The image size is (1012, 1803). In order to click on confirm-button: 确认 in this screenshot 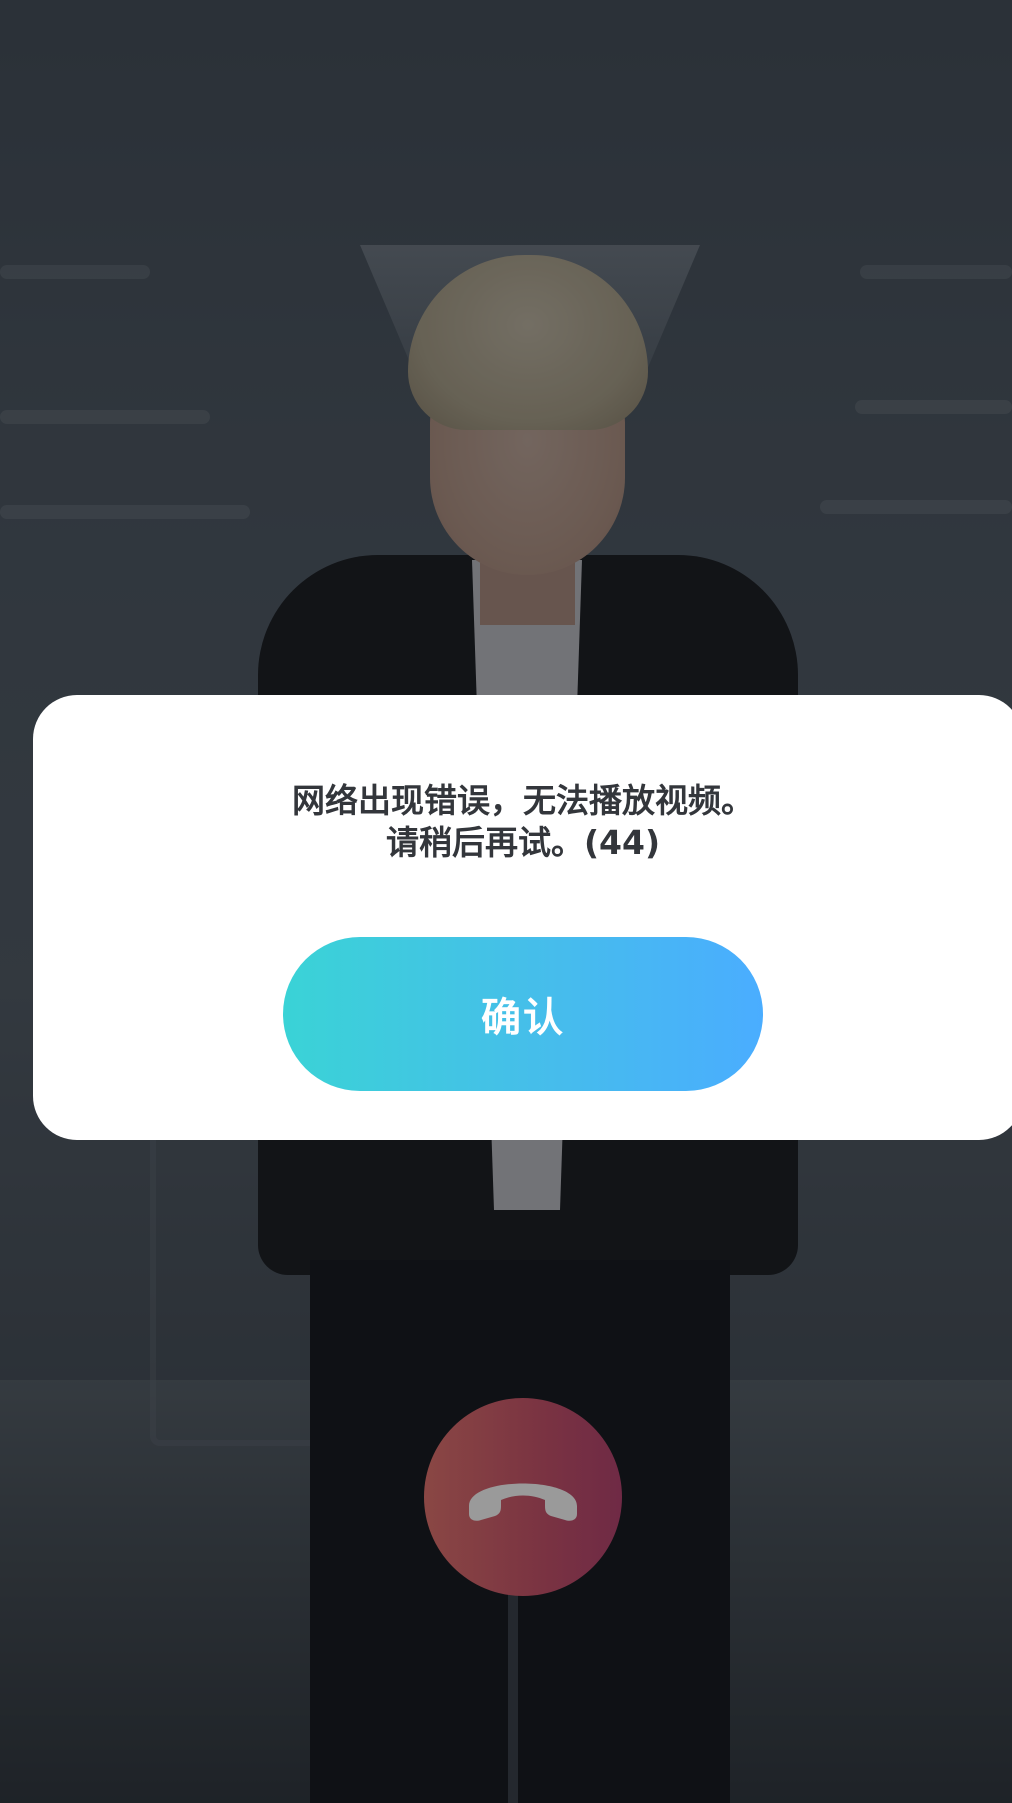, I will do `click(523, 1014)`.